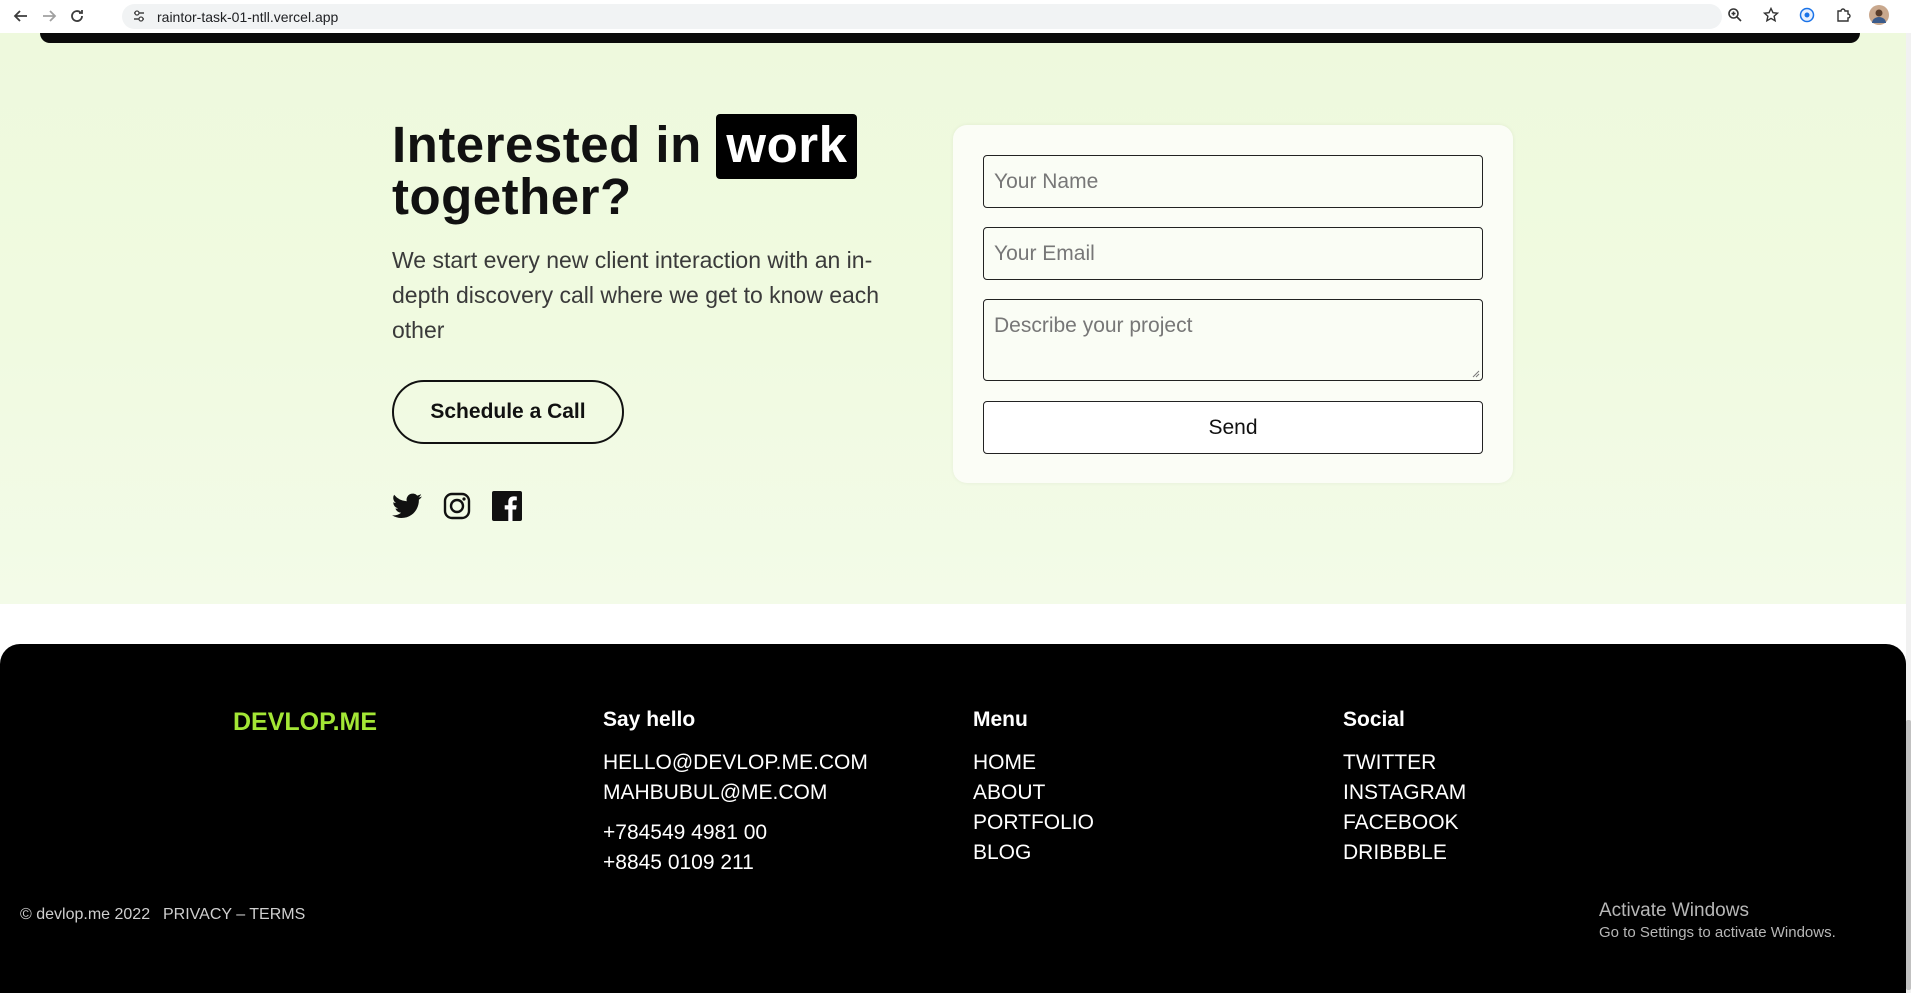 This screenshot has width=1911, height=993. Describe the element at coordinates (407, 506) in the screenshot. I see `twitter-icon` at that location.